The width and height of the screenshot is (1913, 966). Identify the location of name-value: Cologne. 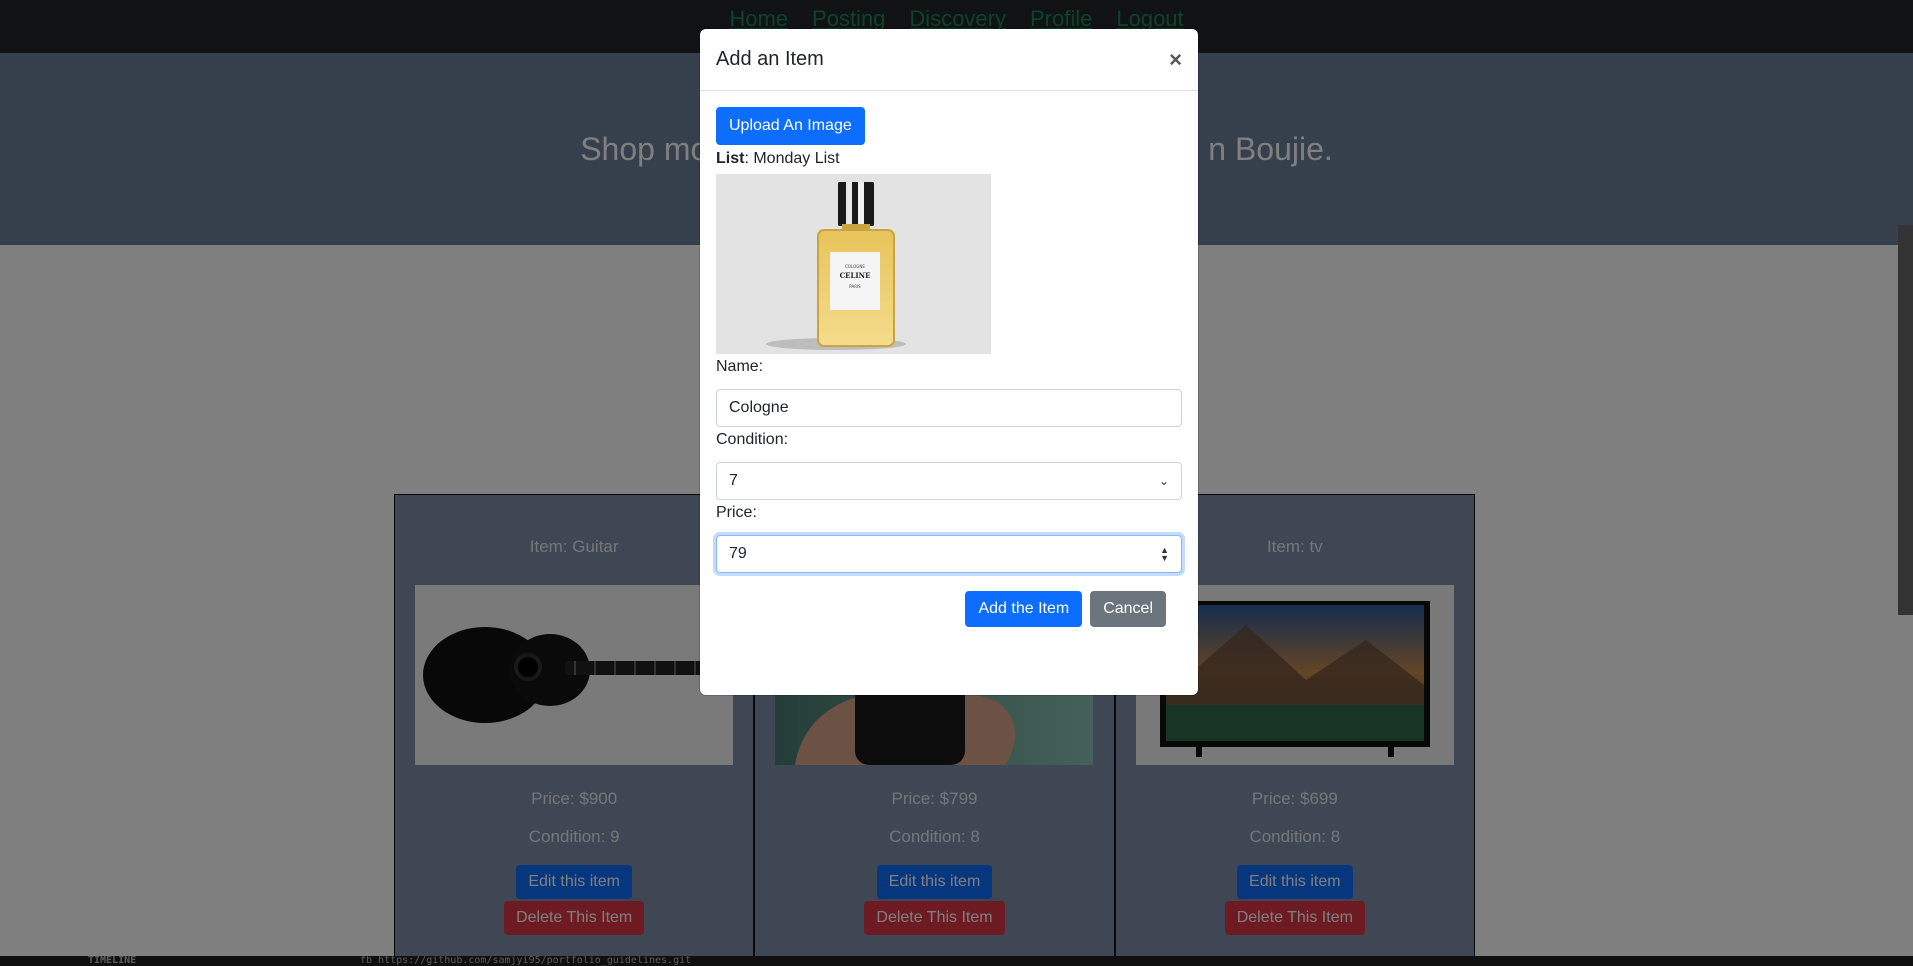
(759, 407).